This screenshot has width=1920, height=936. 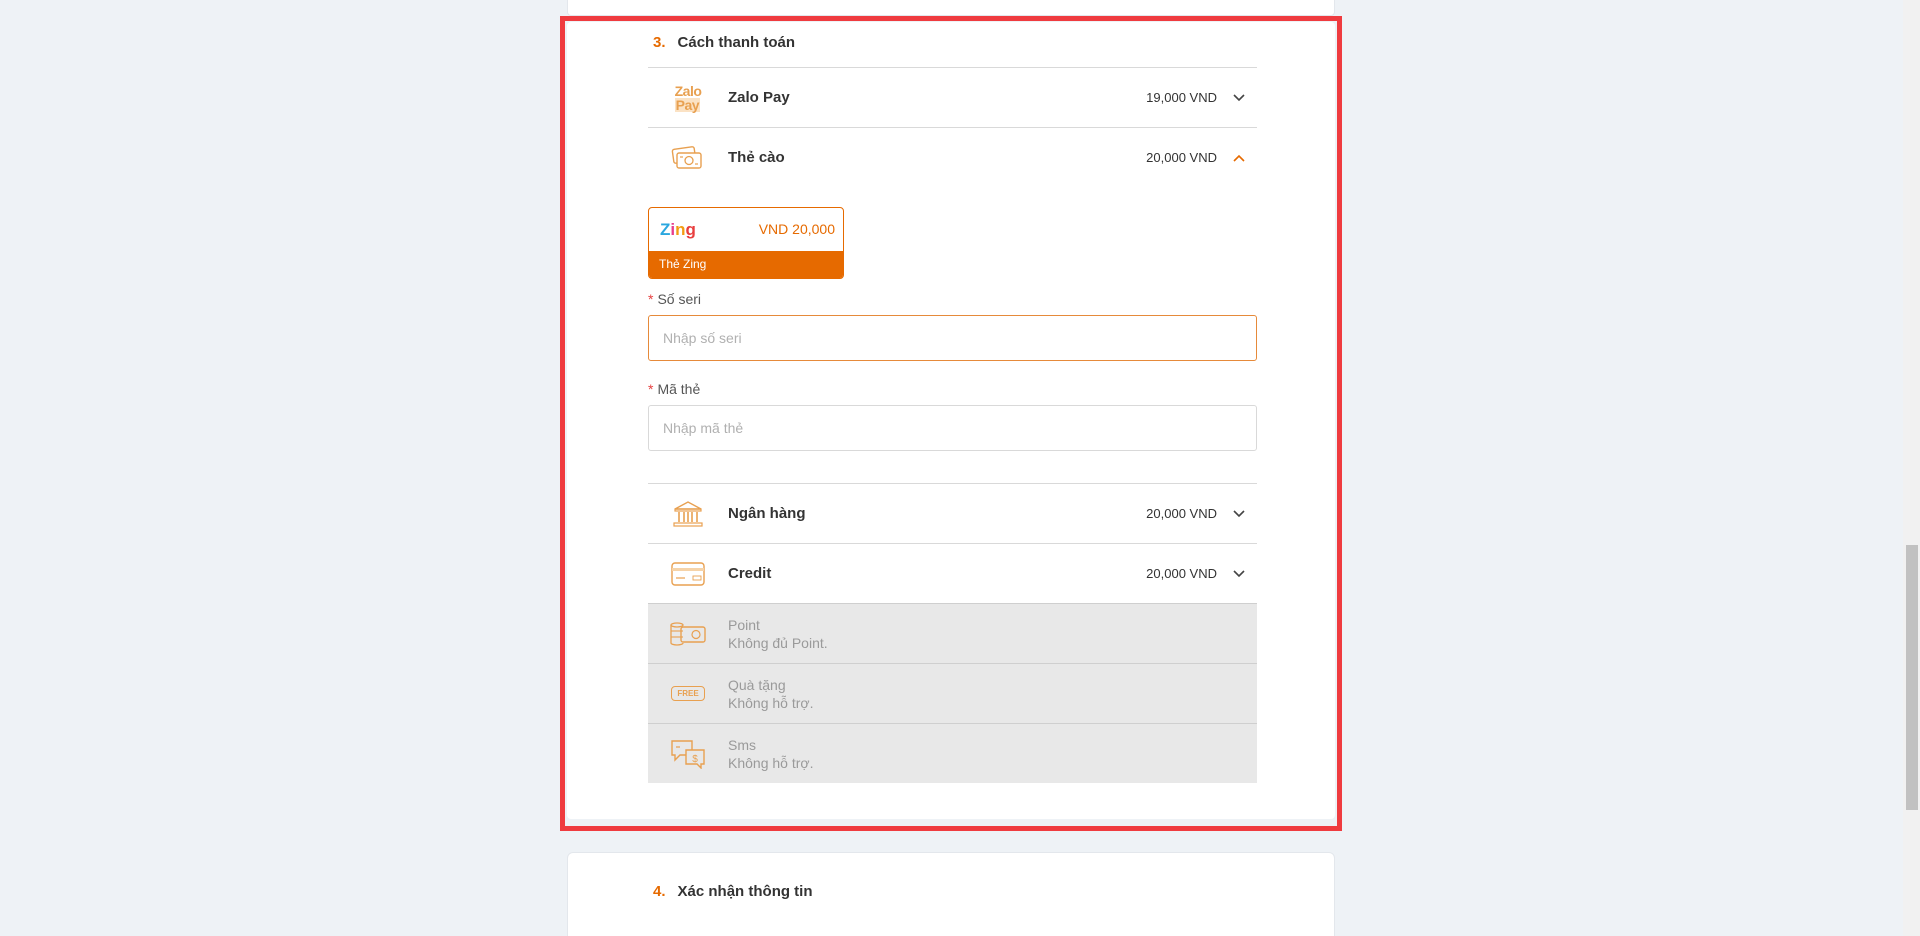 I want to click on section-title-confirm: 4. Xác nhận thông tin, so click(x=733, y=891).